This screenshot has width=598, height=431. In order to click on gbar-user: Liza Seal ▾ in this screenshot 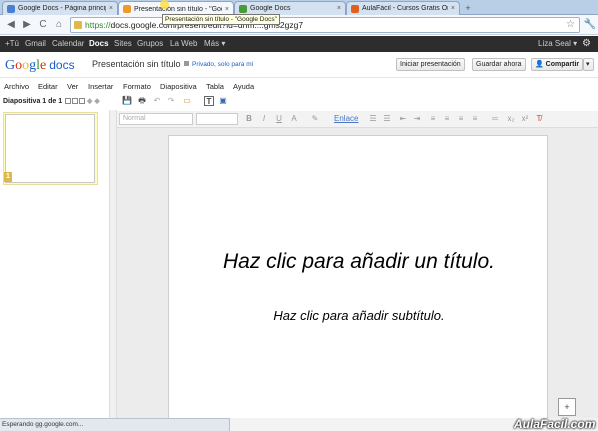, I will do `click(557, 44)`.